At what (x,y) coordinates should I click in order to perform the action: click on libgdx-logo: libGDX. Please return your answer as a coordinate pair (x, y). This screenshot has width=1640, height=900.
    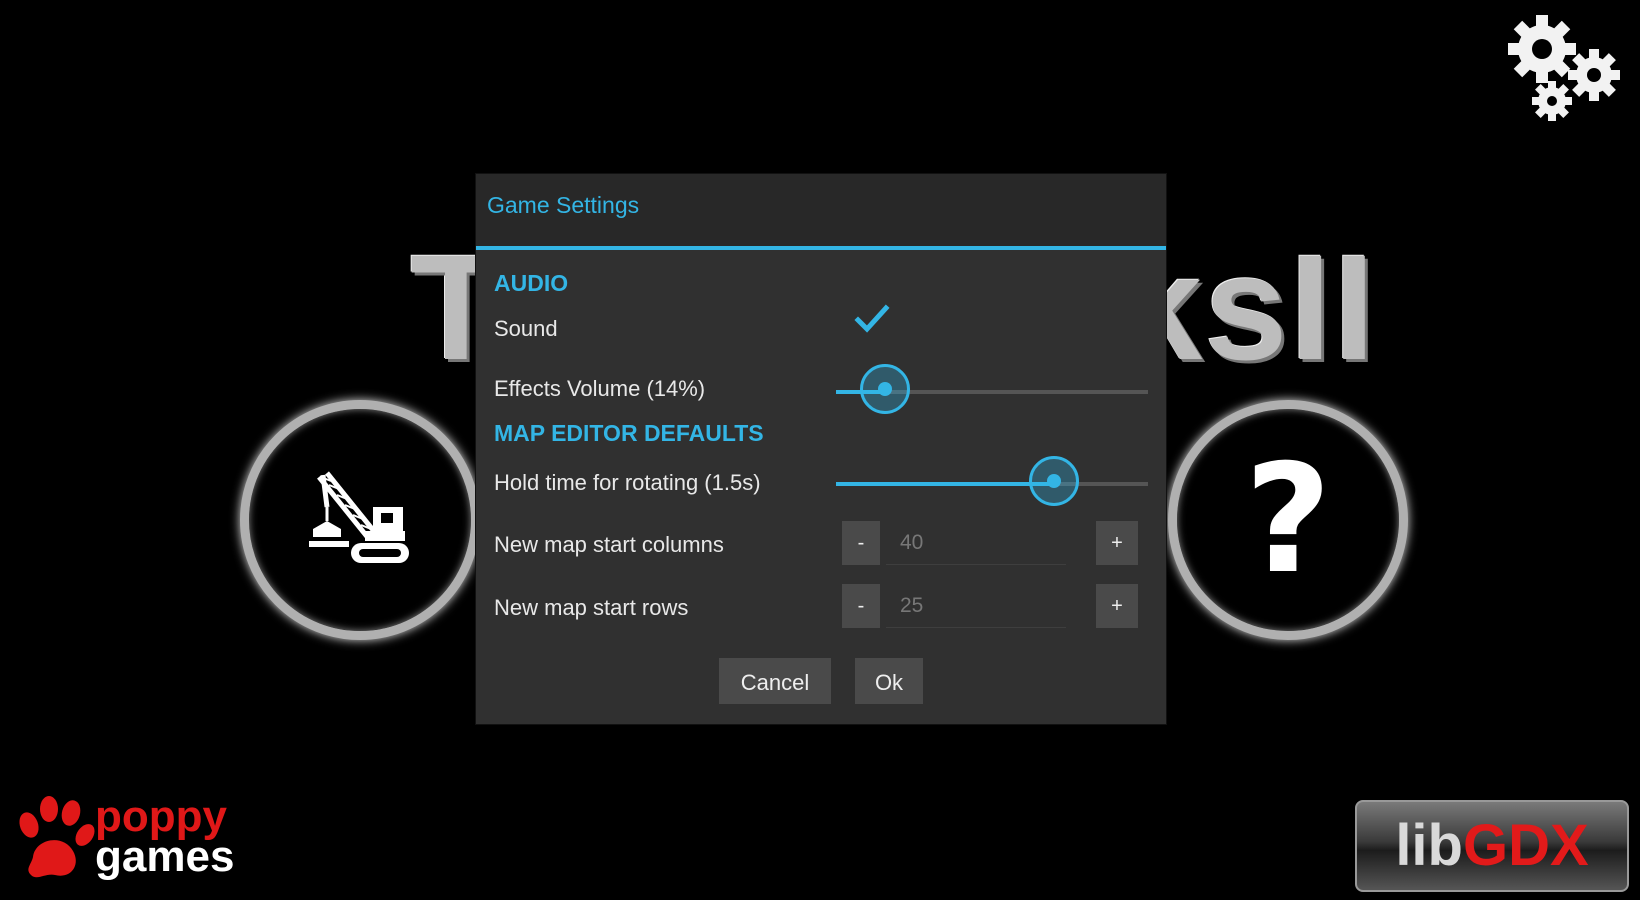
    Looking at the image, I should click on (1492, 846).